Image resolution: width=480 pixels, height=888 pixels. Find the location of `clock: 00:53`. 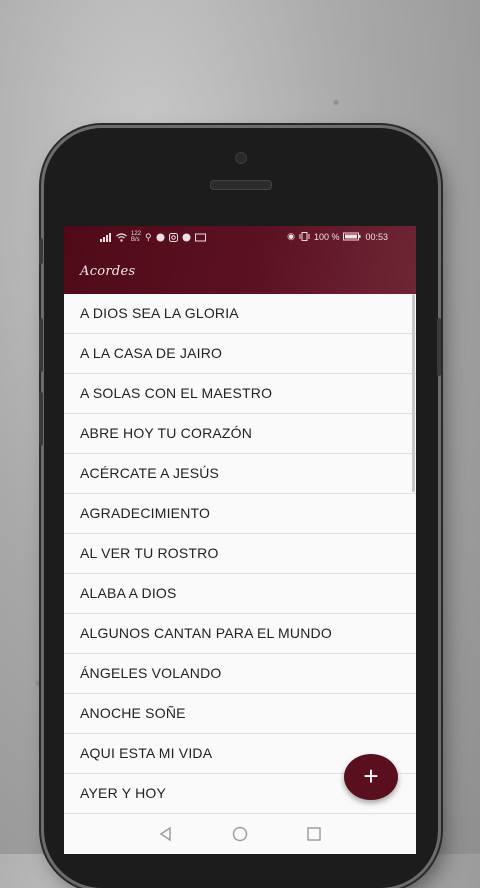

clock: 00:53 is located at coordinates (376, 236).